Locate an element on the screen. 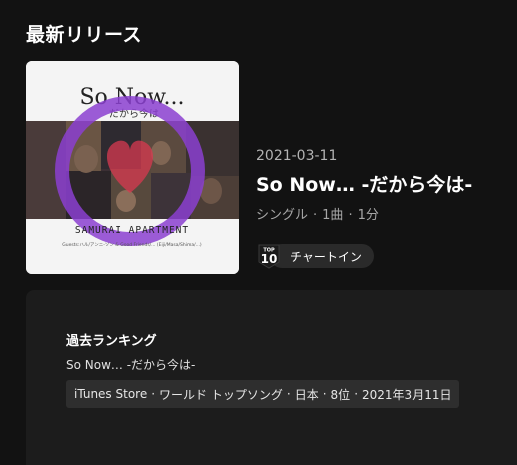 The image size is (517, 465). ranking-chart-name: ワールド トップソング is located at coordinates (221, 394).